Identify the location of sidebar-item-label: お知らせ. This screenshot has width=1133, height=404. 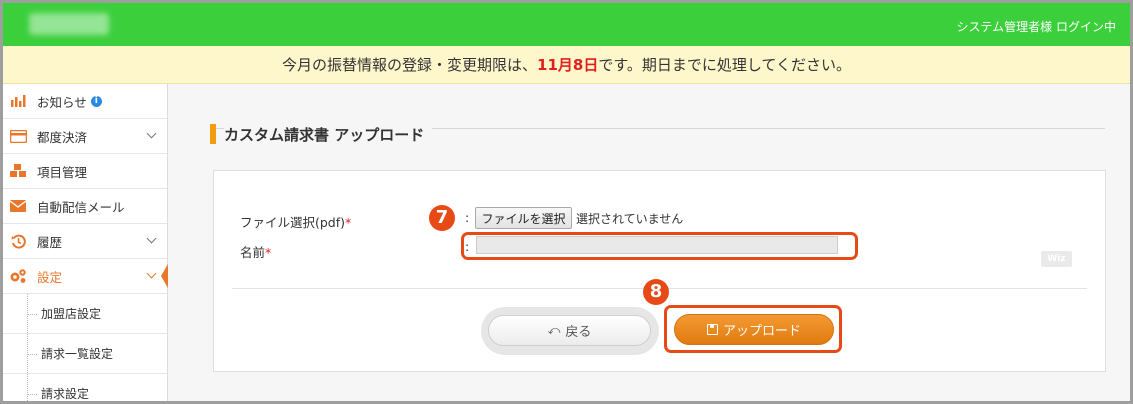
(62, 102).